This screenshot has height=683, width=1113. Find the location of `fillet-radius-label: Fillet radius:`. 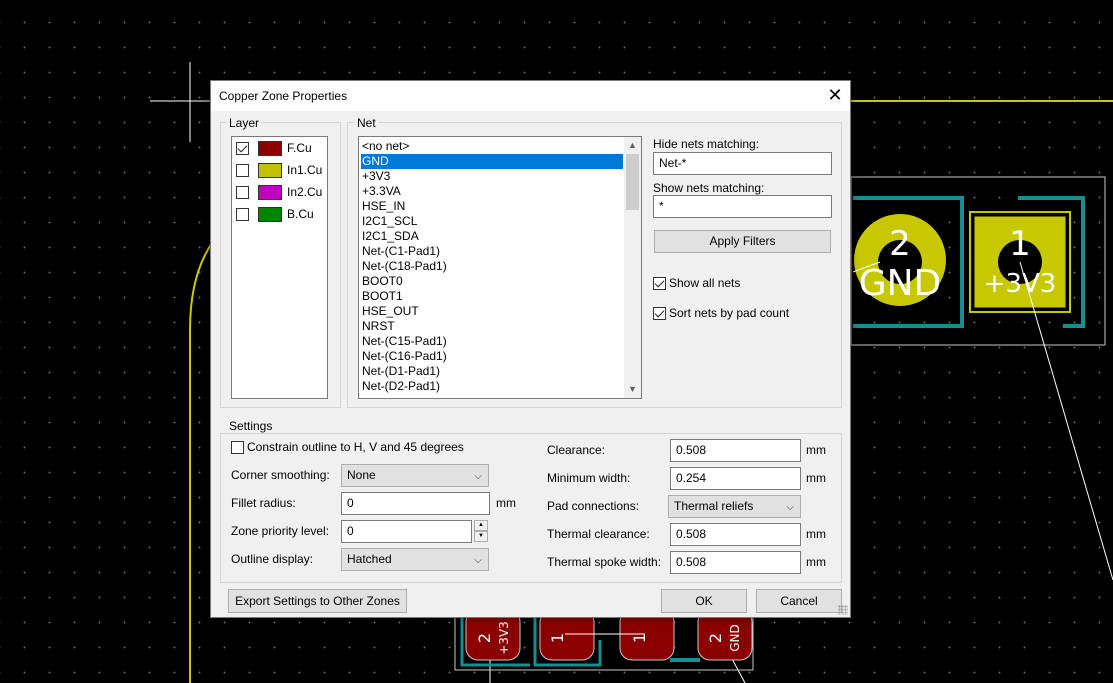

fillet-radius-label: Fillet radius: is located at coordinates (263, 503).